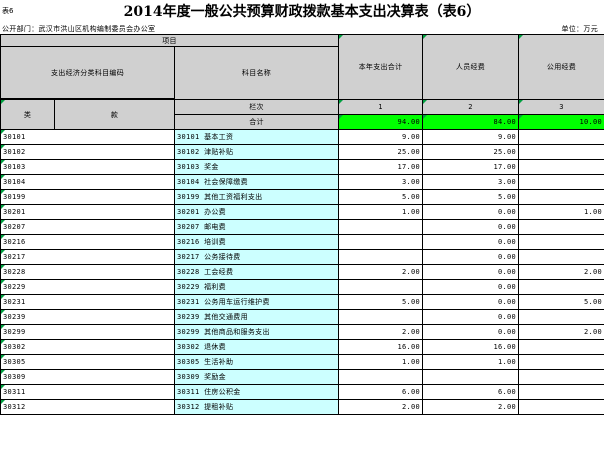  Describe the element at coordinates (302, 167) in the screenshot. I see `table-row: 30103 30103 奖金 17.00 17.00` at that location.